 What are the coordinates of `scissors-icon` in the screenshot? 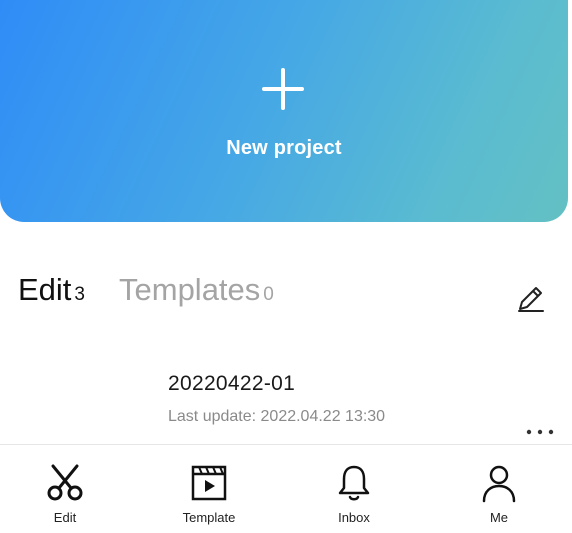 It's located at (65, 482).